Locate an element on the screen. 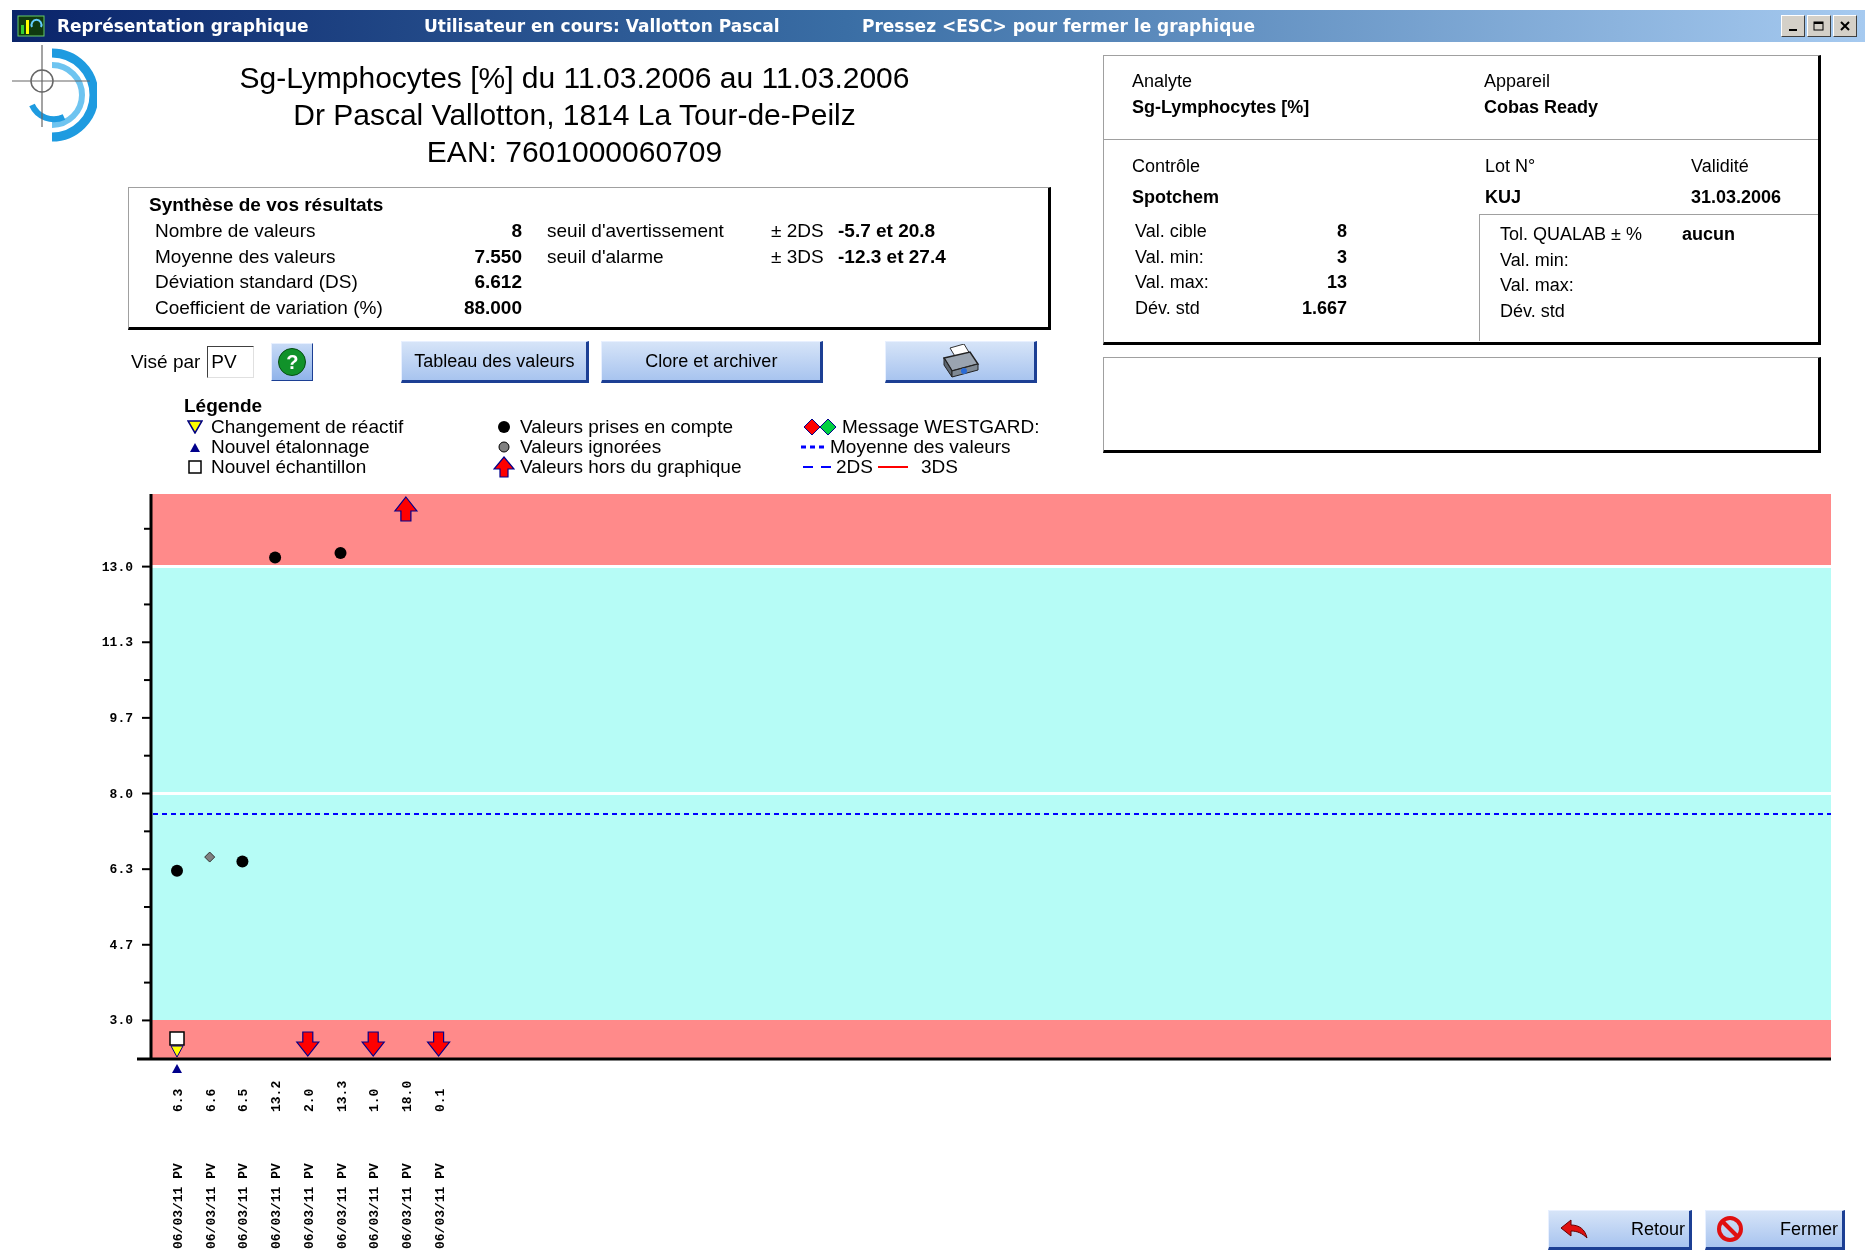 Image resolution: width=1865 pixels, height=1255 pixels. stat-value: 3 is located at coordinates (1342, 257).